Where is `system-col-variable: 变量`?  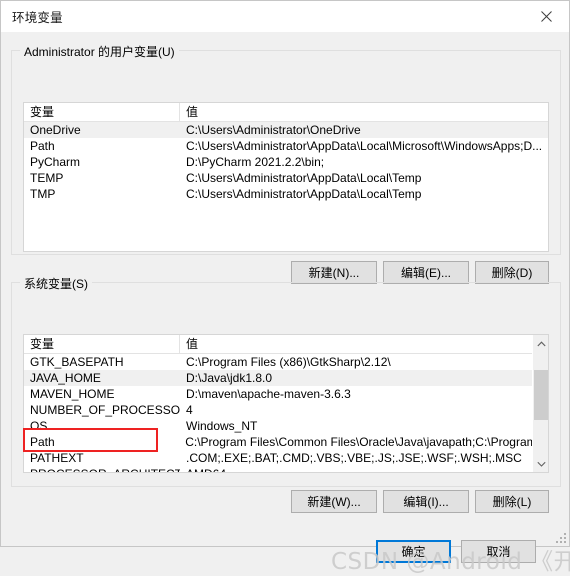 system-col-variable: 变量 is located at coordinates (102, 344).